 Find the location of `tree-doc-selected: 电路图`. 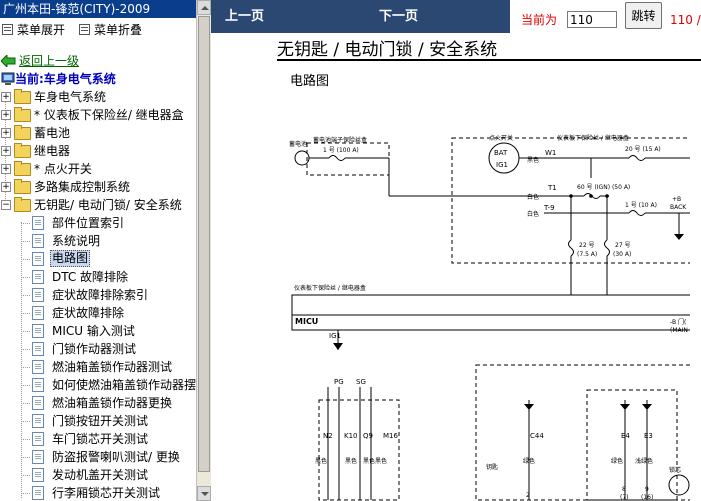

tree-doc-selected: 电路图 is located at coordinates (98, 259).